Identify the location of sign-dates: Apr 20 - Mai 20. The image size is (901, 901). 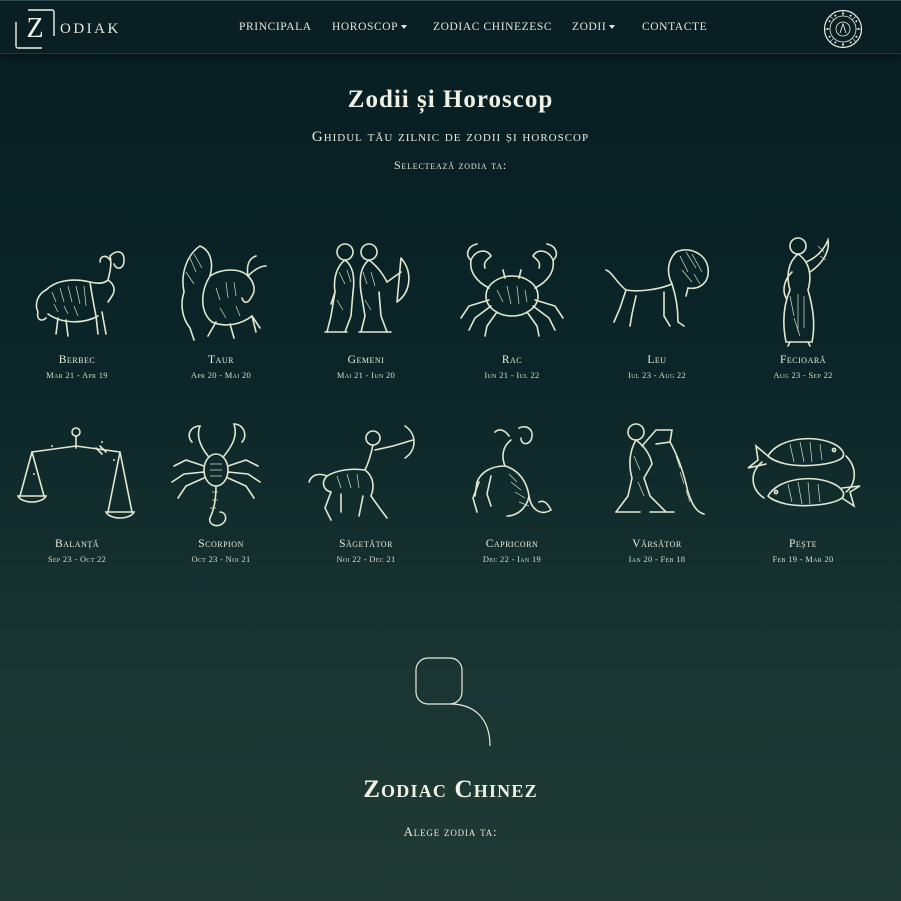
(221, 375).